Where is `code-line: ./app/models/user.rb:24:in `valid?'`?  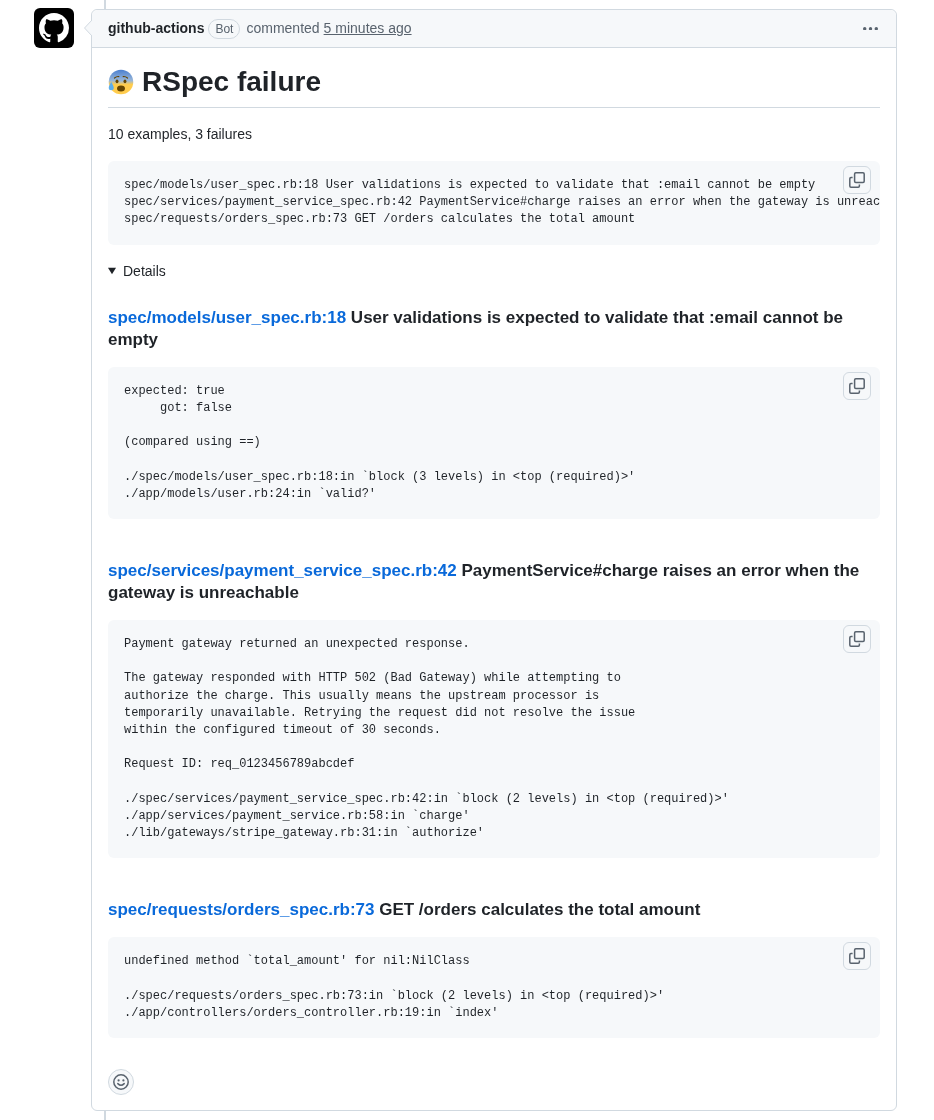
code-line: ./app/models/user.rb:24:in `valid?' is located at coordinates (250, 494).